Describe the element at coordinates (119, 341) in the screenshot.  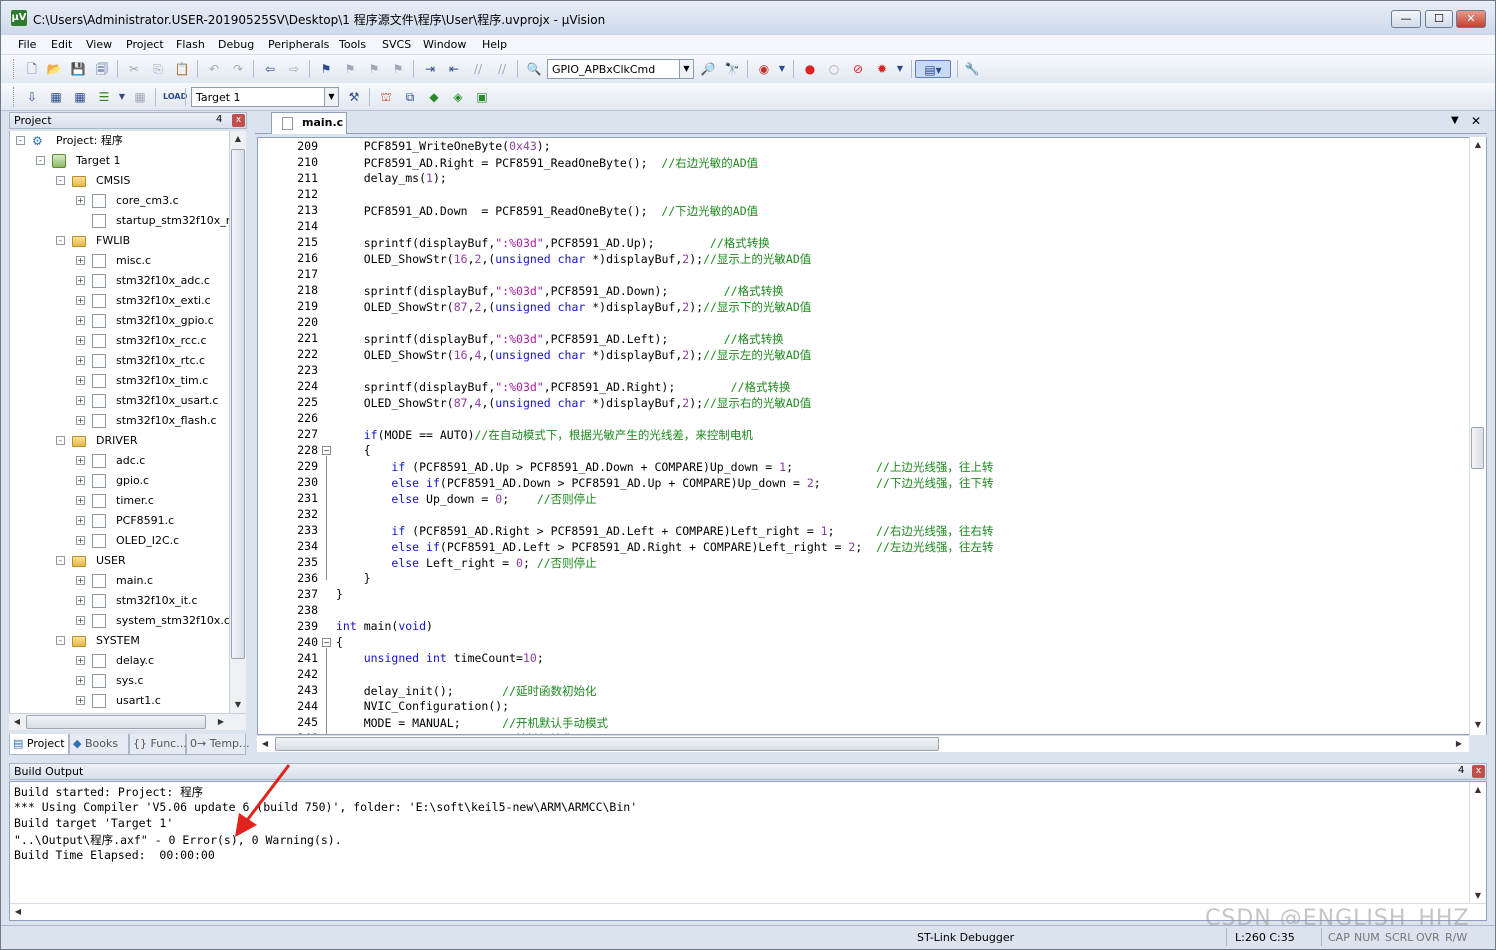
I see `tree-node: + stm32f10x_rcc.c` at that location.